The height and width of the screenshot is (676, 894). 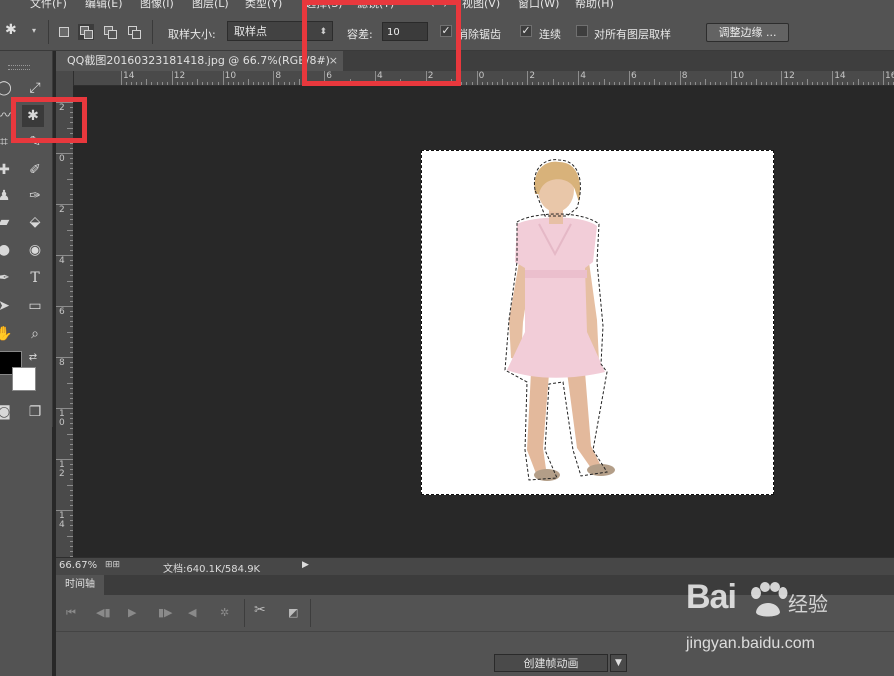 What do you see at coordinates (19, 67) in the screenshot?
I see `panel-grip` at bounding box center [19, 67].